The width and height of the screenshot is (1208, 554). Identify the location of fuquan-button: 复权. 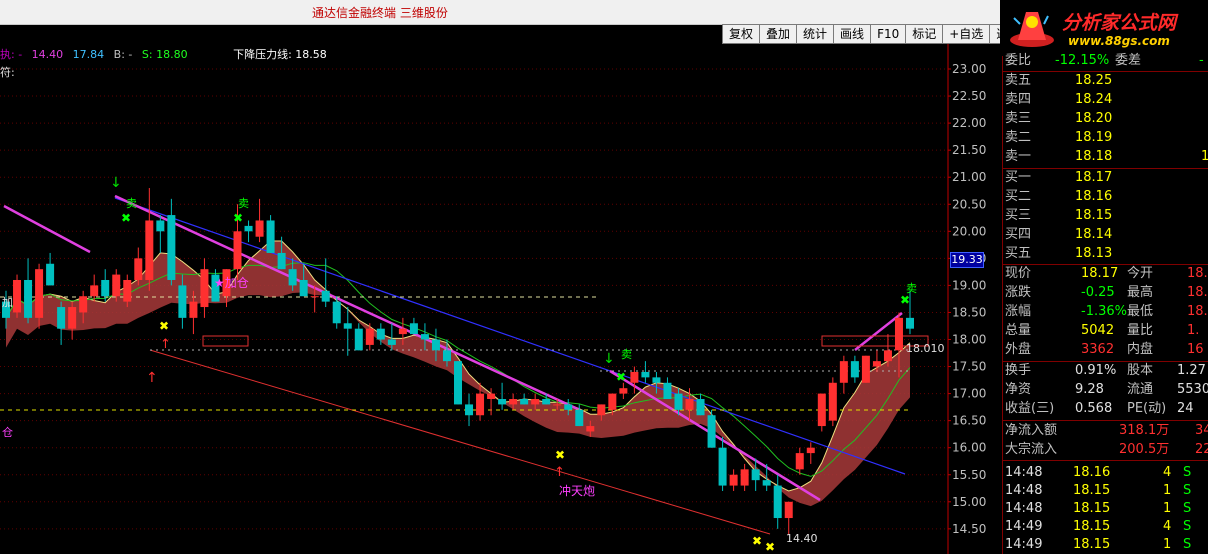
(741, 34).